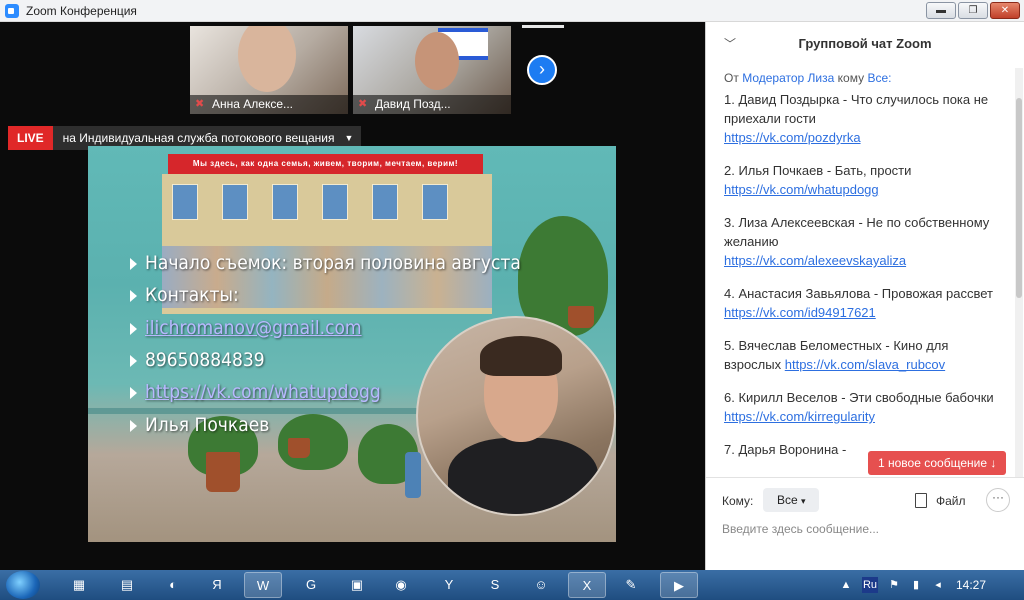 This screenshot has width=1024, height=600. Describe the element at coordinates (263, 585) in the screenshot. I see `word-icon: W` at that location.